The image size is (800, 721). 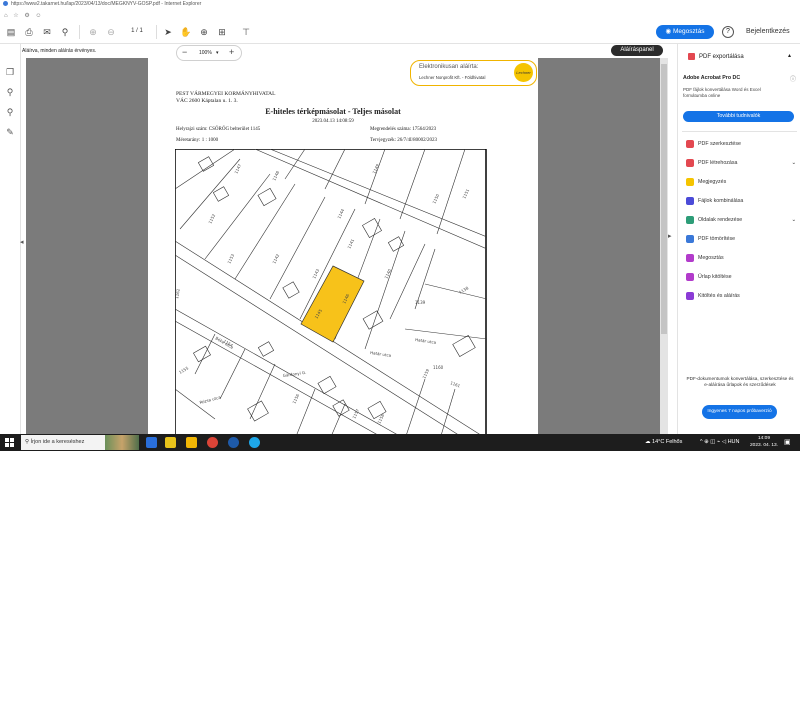 What do you see at coordinates (333, 121) in the screenshot?
I see `document-datetime: 2023.04.13 14:08:59` at bounding box center [333, 121].